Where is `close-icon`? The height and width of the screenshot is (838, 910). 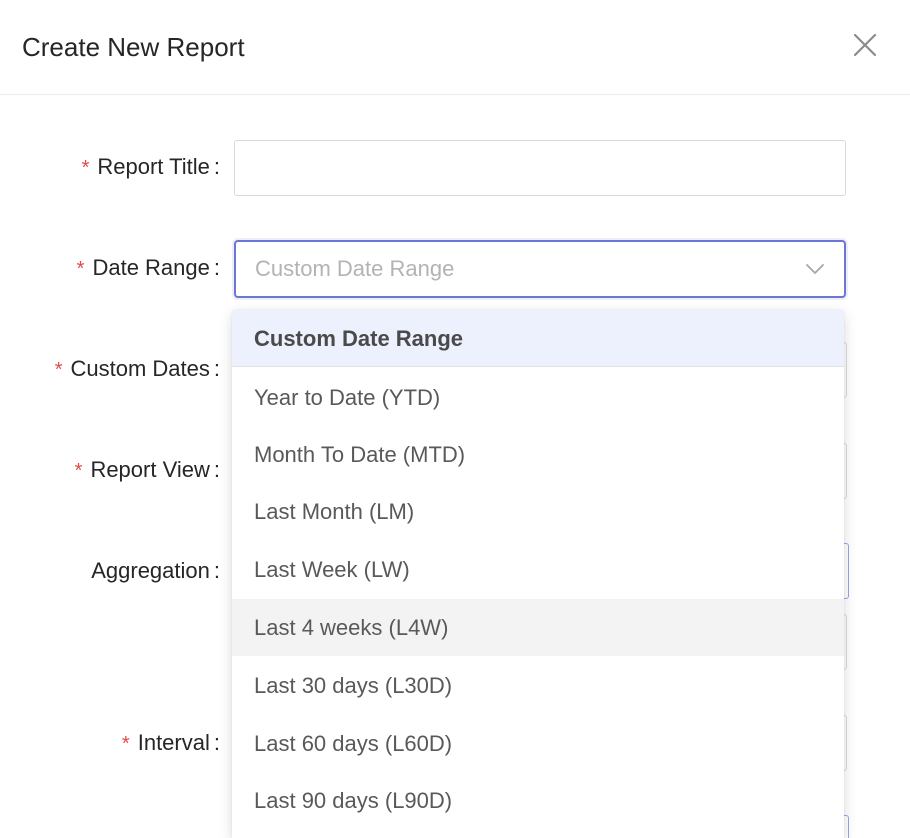 close-icon is located at coordinates (865, 45).